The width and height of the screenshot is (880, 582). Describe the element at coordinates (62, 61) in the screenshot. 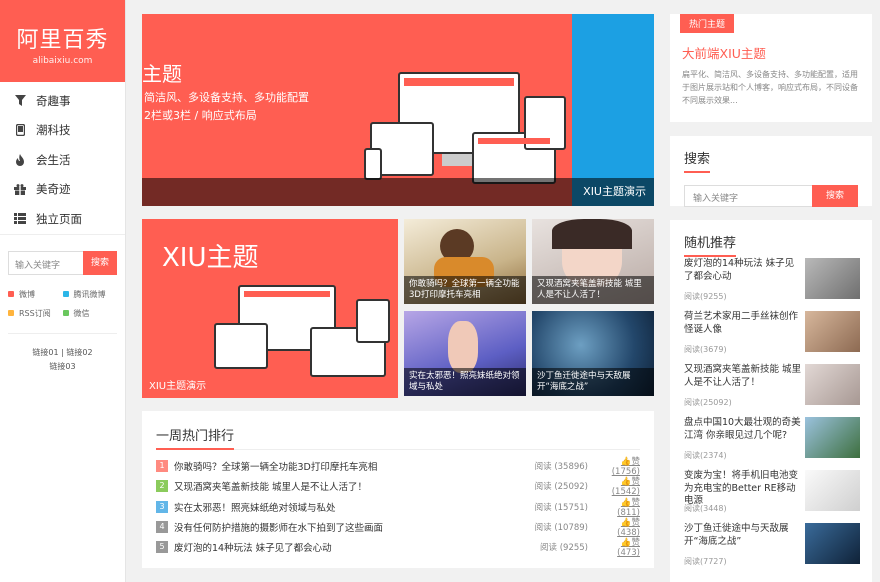

I see `site-domain: alibaixiu.com` at that location.